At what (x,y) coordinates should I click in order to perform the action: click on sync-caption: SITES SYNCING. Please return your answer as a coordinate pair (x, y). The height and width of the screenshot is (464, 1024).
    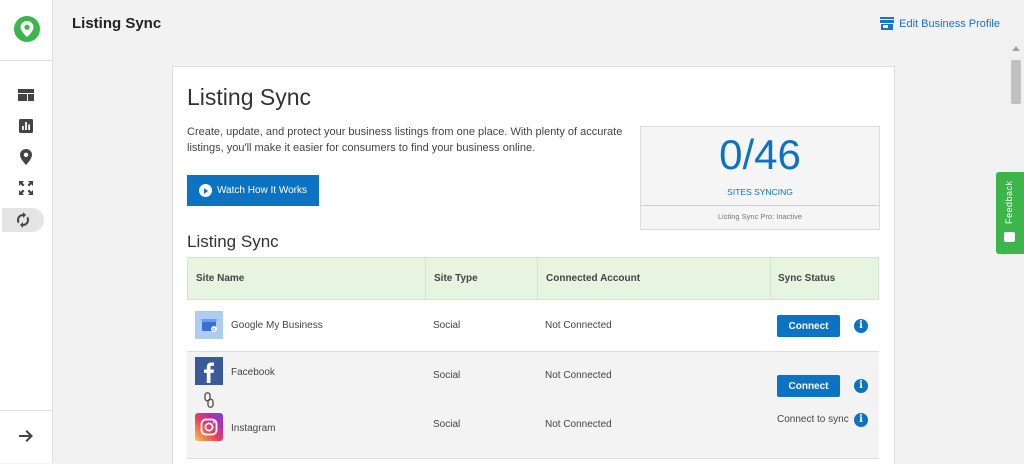
    Looking at the image, I should click on (760, 192).